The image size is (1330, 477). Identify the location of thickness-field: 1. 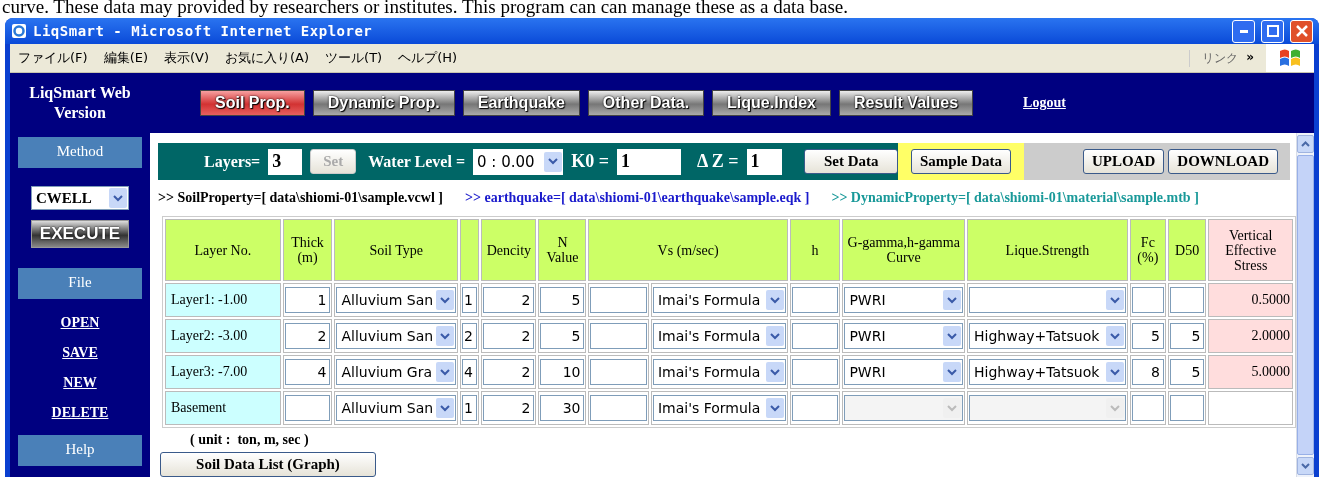
(307, 300).